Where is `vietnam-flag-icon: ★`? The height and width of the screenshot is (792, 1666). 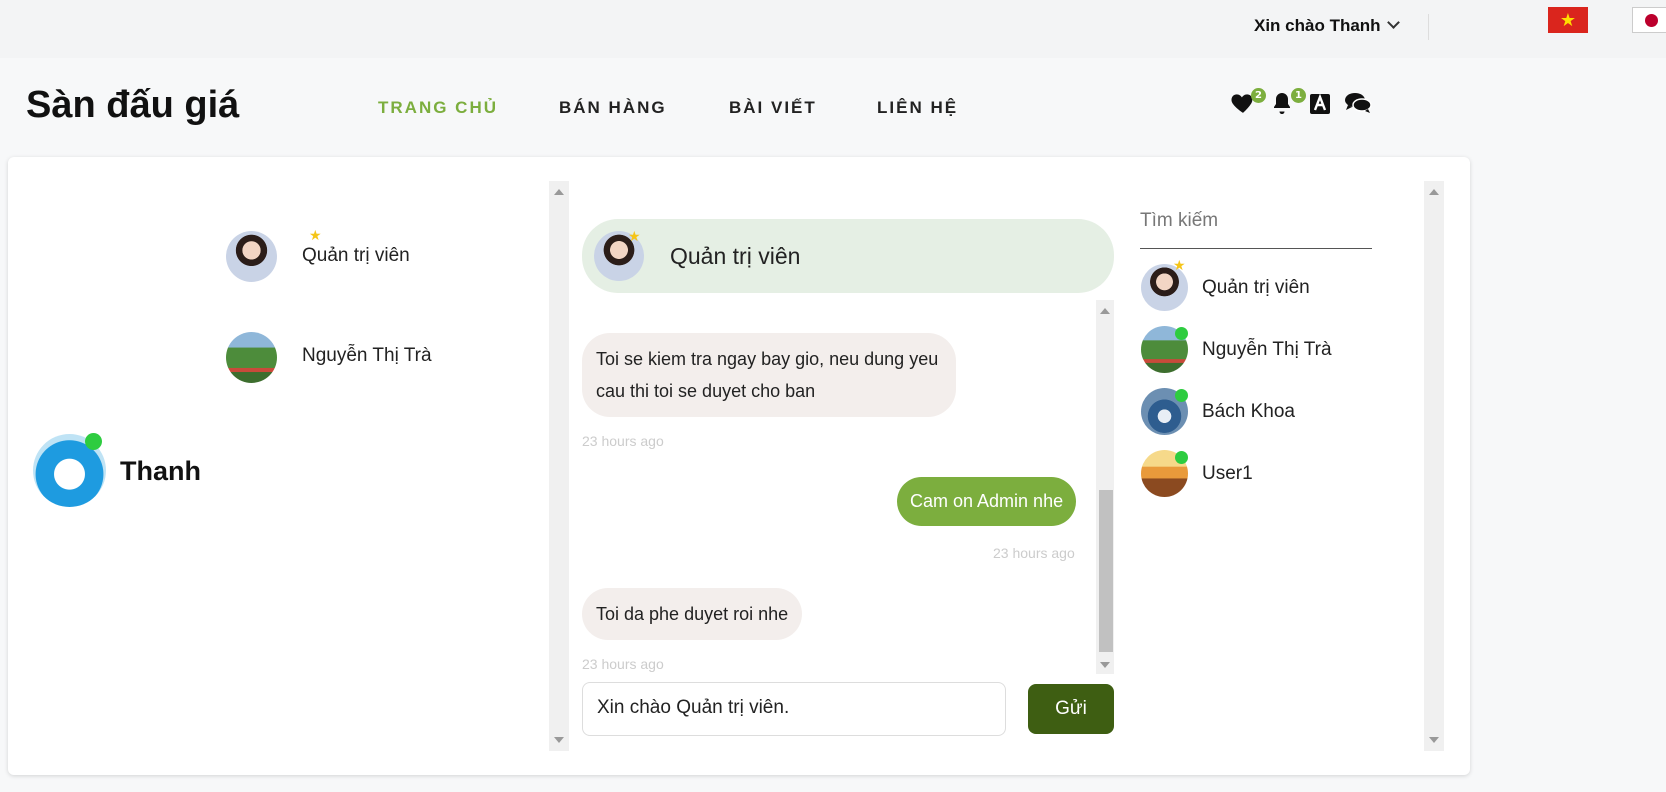 vietnam-flag-icon: ★ is located at coordinates (1568, 20).